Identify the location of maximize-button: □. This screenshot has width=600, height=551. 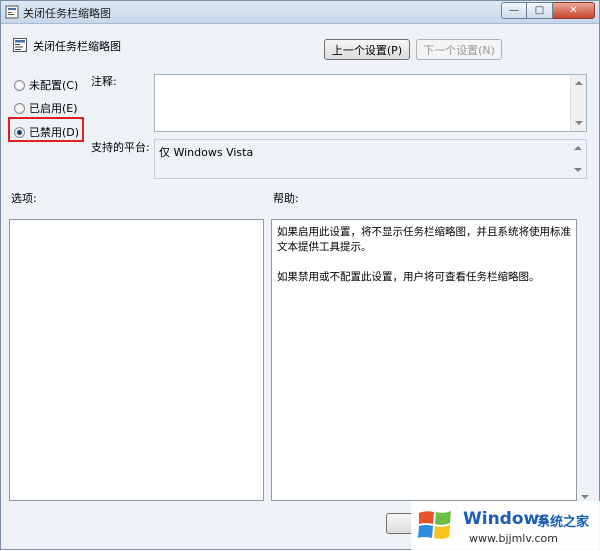
(540, 10).